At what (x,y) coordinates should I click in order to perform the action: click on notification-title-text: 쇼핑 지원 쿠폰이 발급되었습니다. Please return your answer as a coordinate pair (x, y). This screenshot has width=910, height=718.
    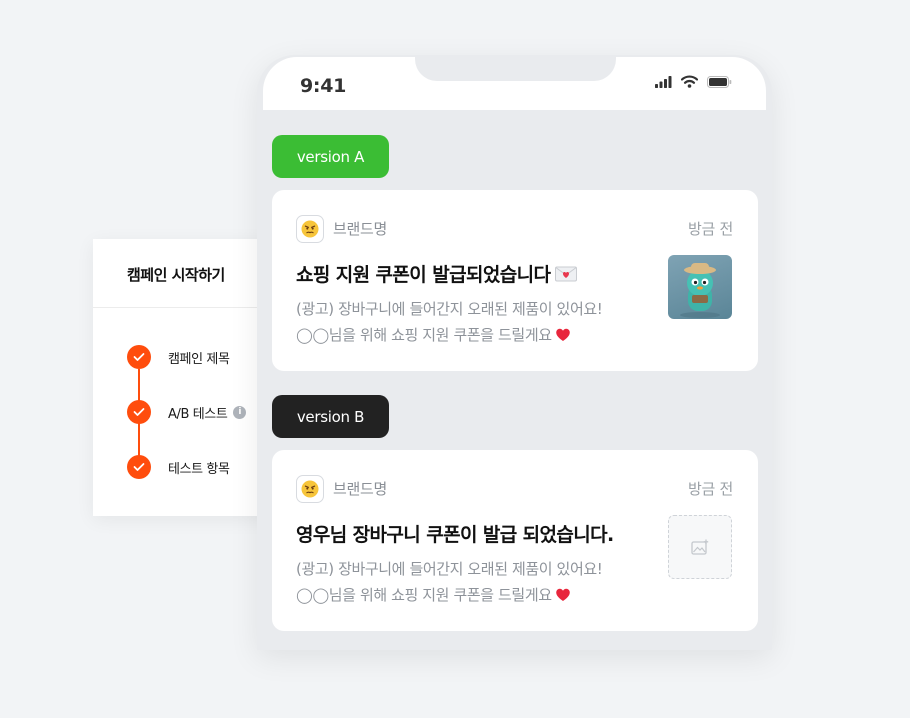
    Looking at the image, I should click on (423, 275).